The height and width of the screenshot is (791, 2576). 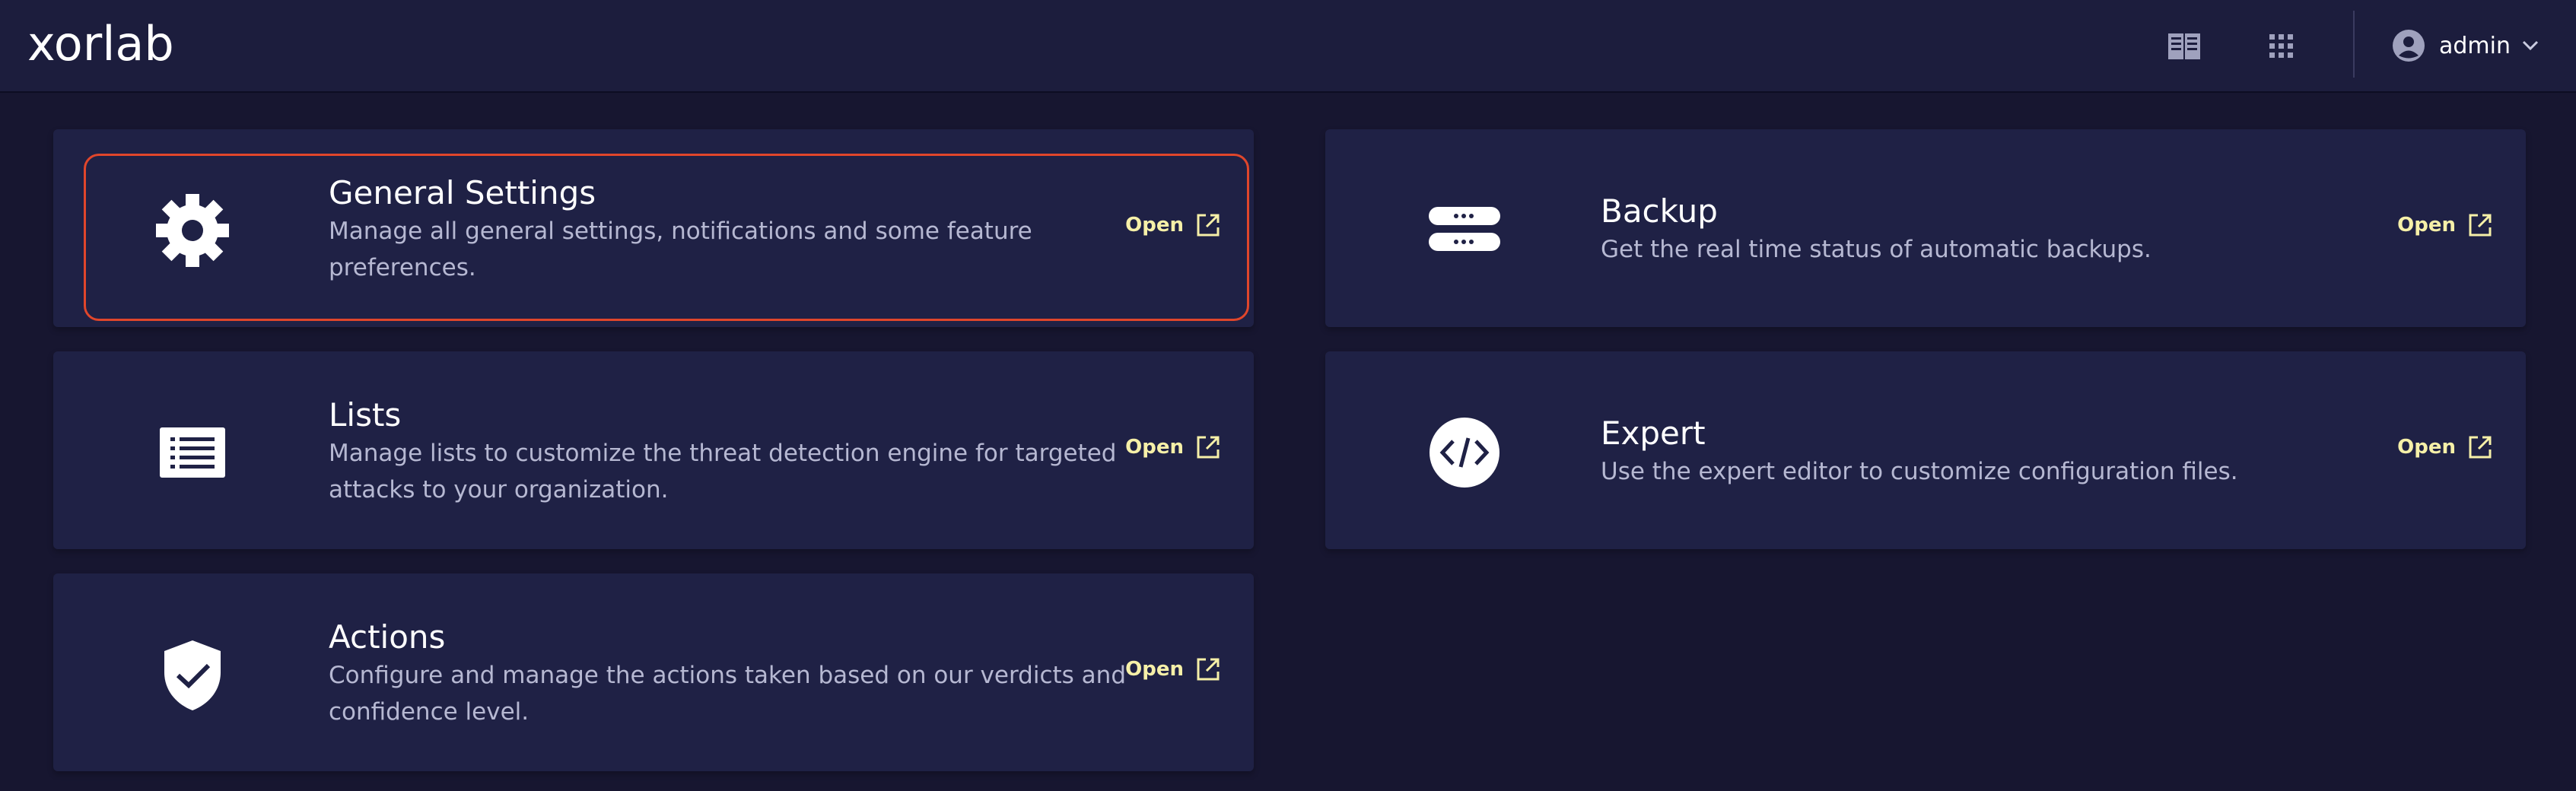 I want to click on card-title: Lists, so click(x=365, y=415).